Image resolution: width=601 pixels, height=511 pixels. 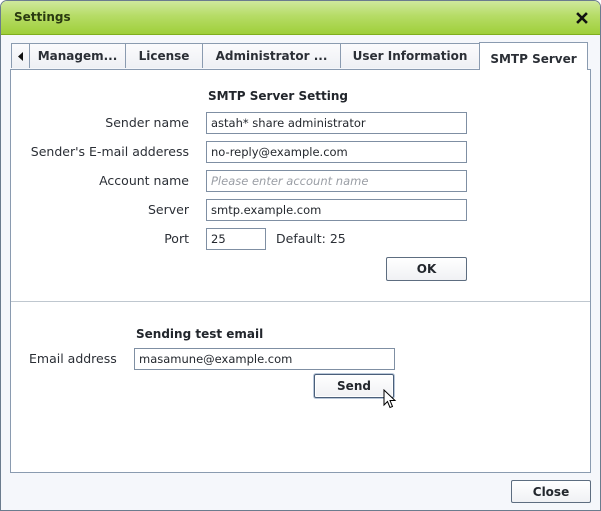 I want to click on tab-label: License, so click(x=164, y=56).